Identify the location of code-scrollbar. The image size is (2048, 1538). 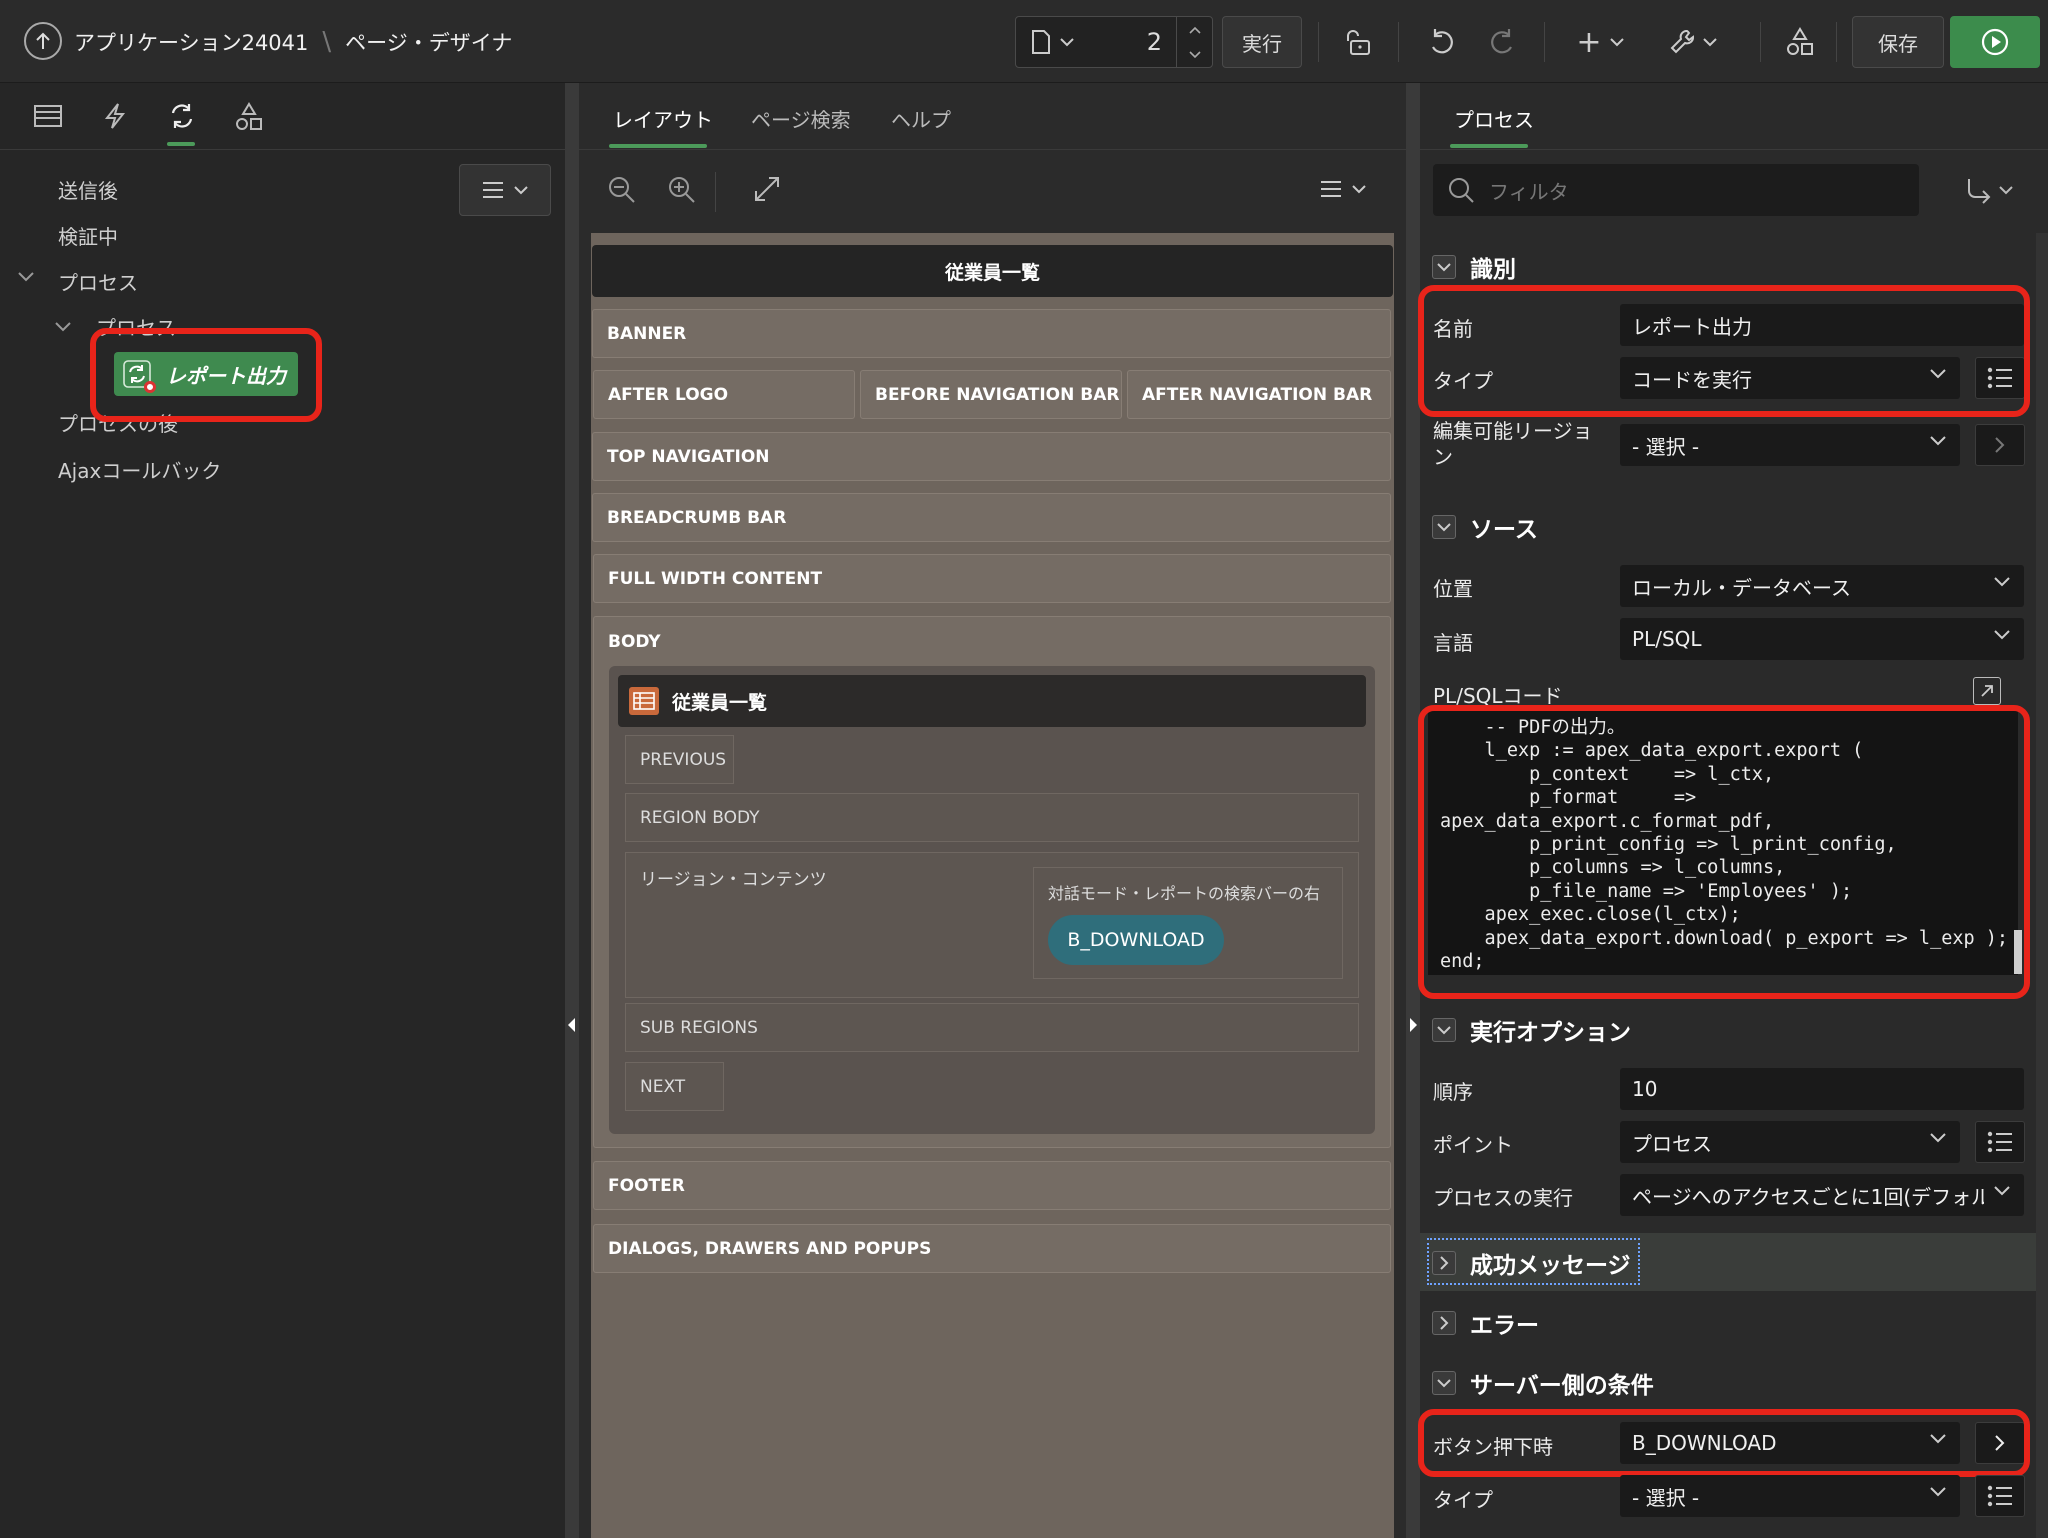
(2018, 952).